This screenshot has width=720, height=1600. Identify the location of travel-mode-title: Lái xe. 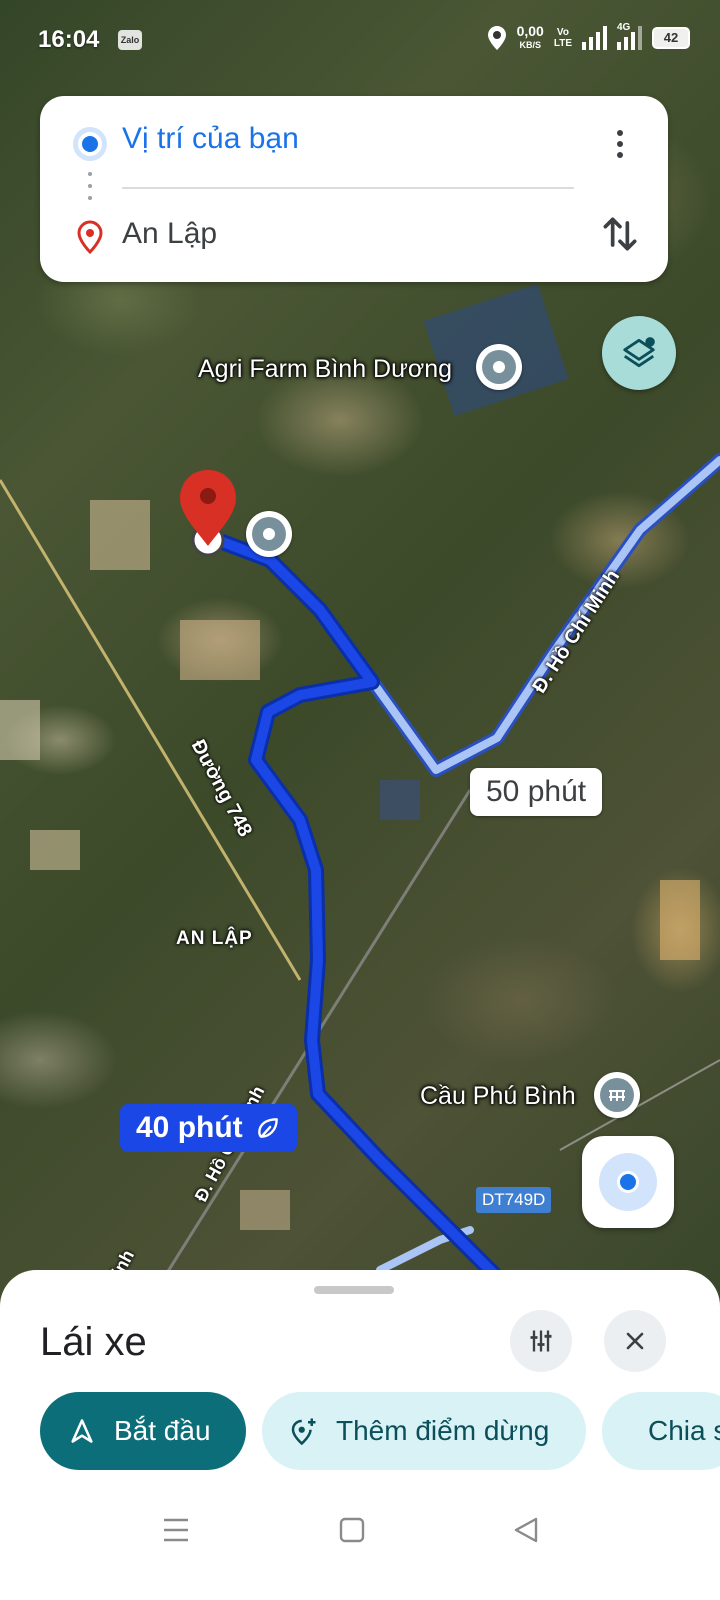
(93, 1342).